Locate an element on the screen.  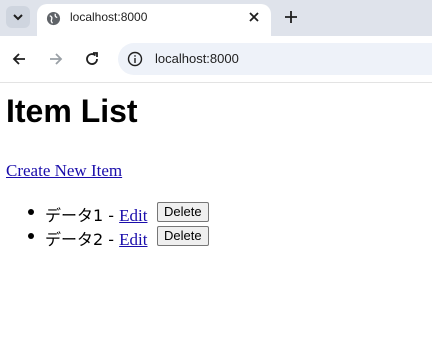
item-name: データ1 is located at coordinates (74, 215).